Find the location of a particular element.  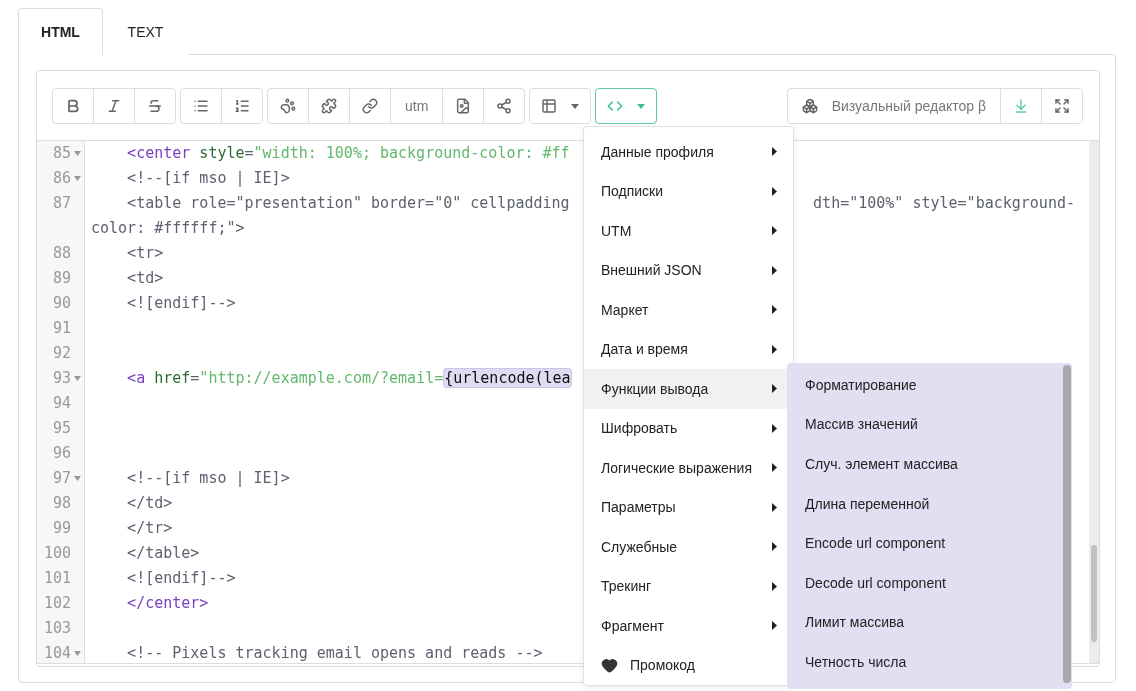

menu-item-label: Данные профиля is located at coordinates (658, 151).